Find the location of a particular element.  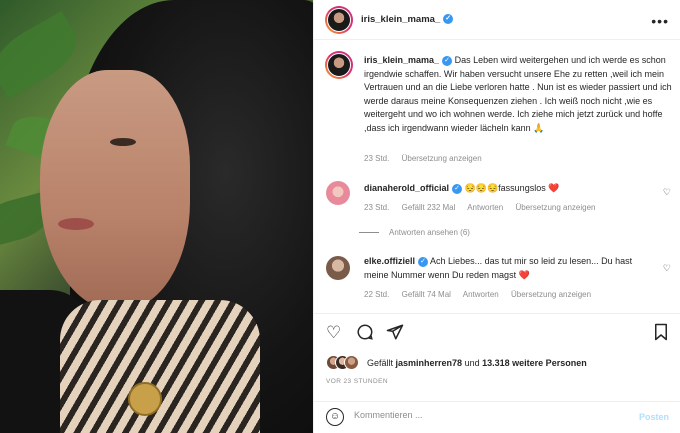

replies-divider is located at coordinates (369, 233).